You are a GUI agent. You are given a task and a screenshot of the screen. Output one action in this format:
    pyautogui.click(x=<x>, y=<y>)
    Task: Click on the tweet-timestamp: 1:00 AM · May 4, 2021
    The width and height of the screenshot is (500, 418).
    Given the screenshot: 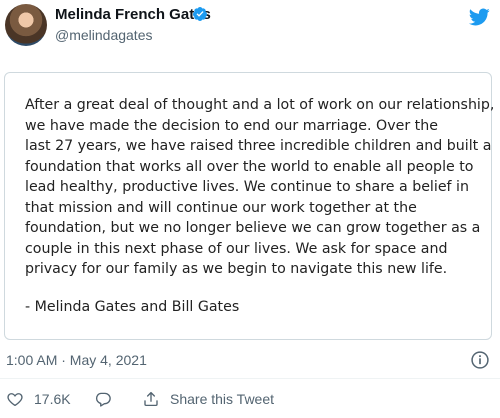 What is the action you would take?
    pyautogui.click(x=76, y=360)
    